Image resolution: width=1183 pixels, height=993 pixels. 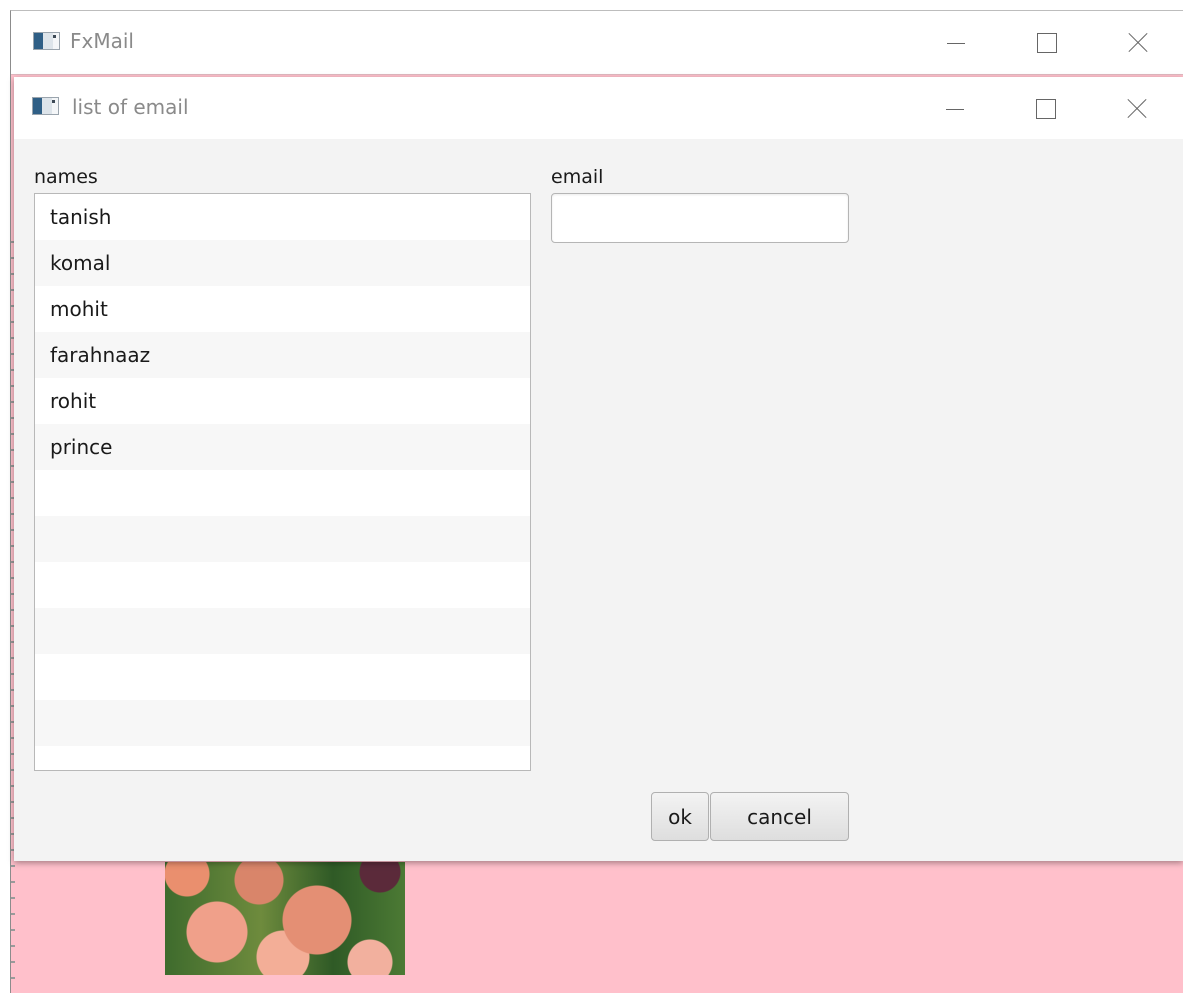 What do you see at coordinates (282, 263) in the screenshot?
I see `list-item-komal: komal` at bounding box center [282, 263].